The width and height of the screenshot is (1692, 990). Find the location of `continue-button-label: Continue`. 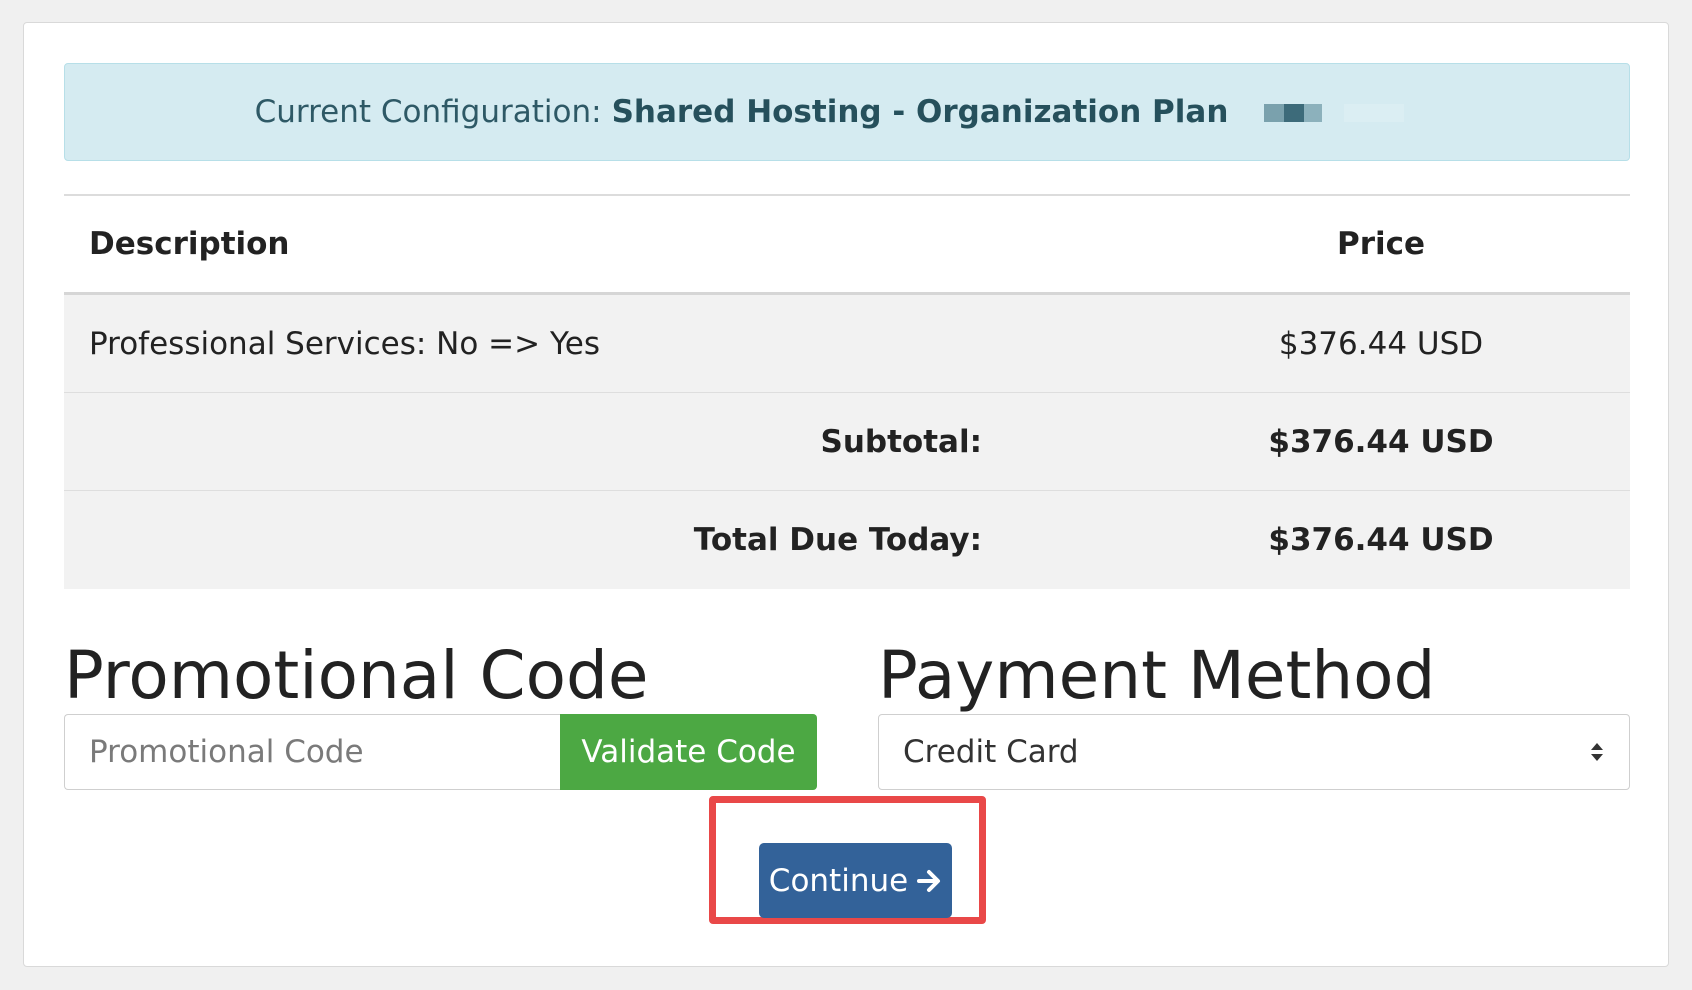

continue-button-label: Continue is located at coordinates (838, 880).